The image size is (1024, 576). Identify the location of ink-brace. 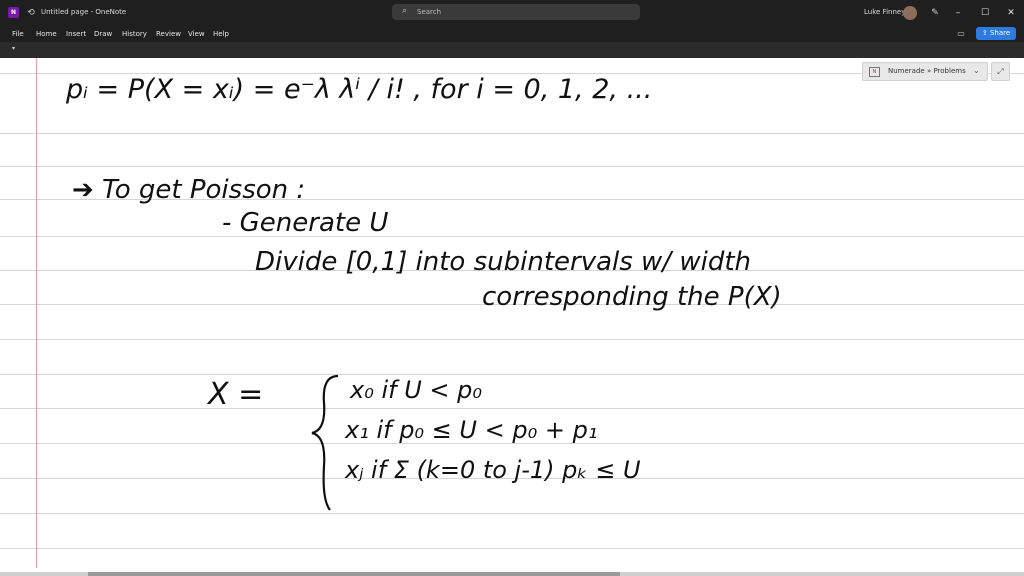
(325, 442).